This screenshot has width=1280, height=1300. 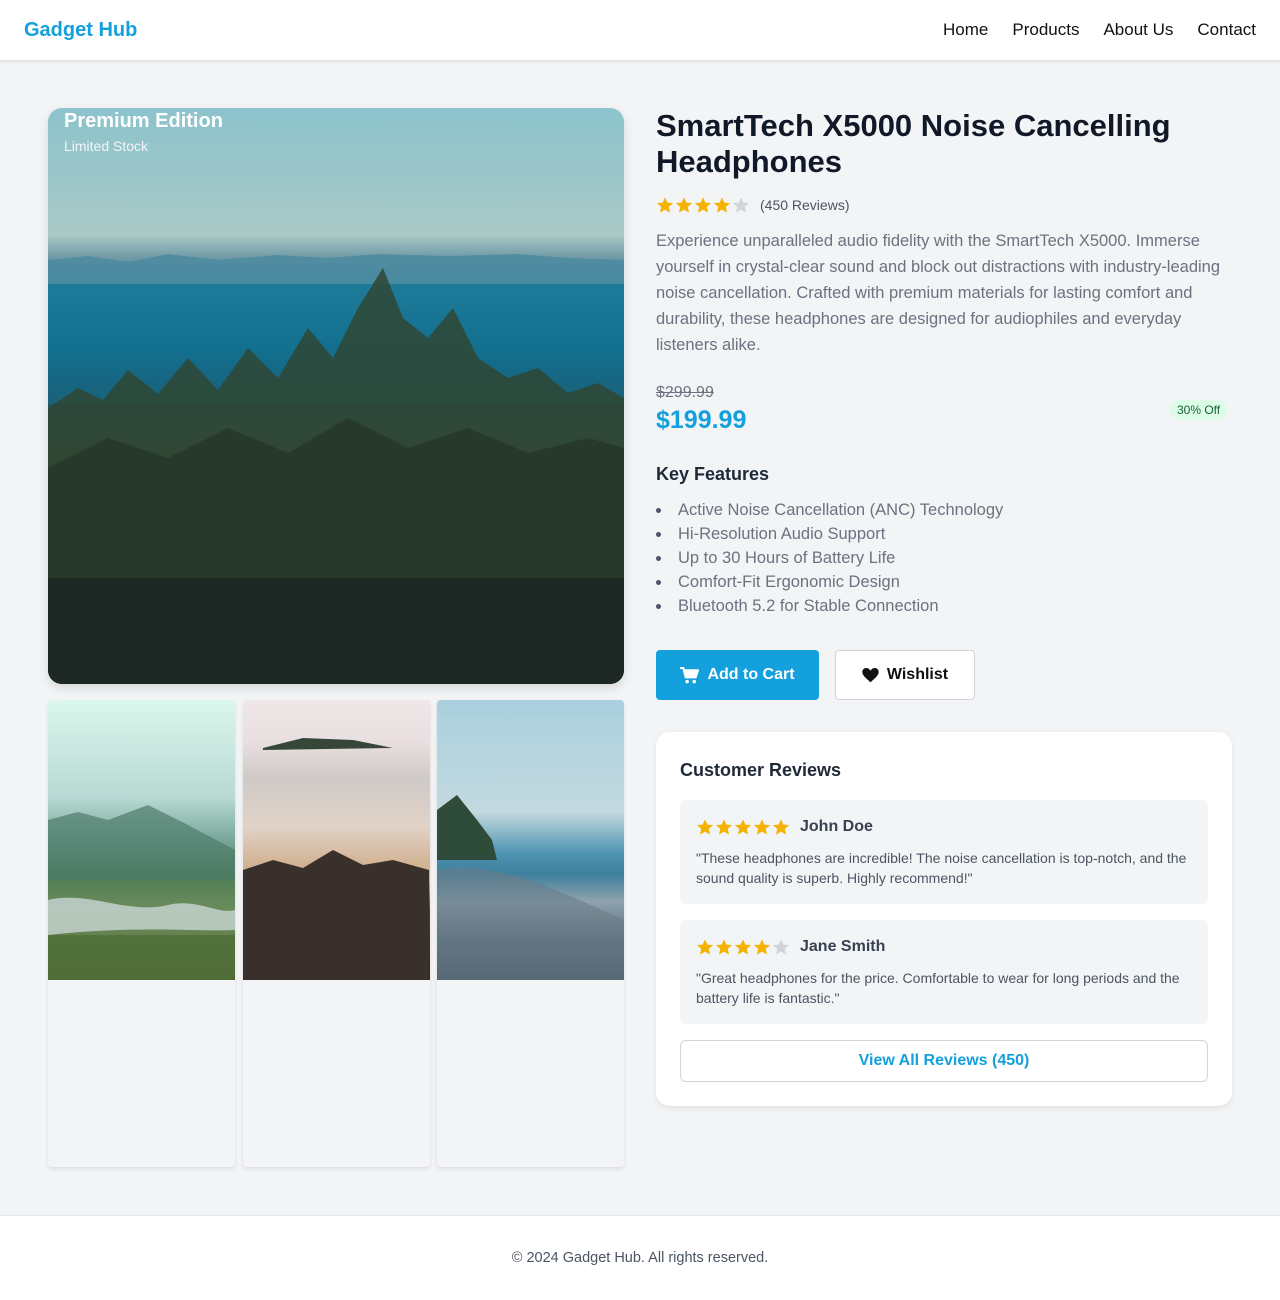 What do you see at coordinates (690, 674) in the screenshot?
I see `cart-icon` at bounding box center [690, 674].